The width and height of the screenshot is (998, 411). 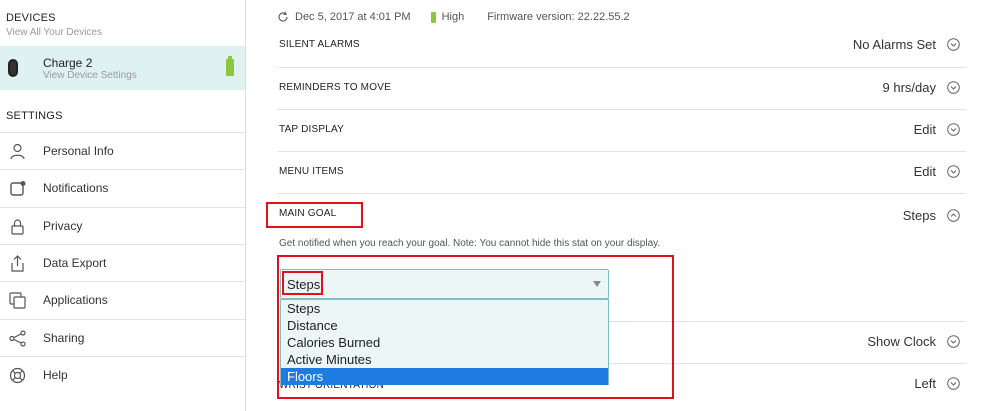 I want to click on battery-level-icon, so click(x=433, y=17).